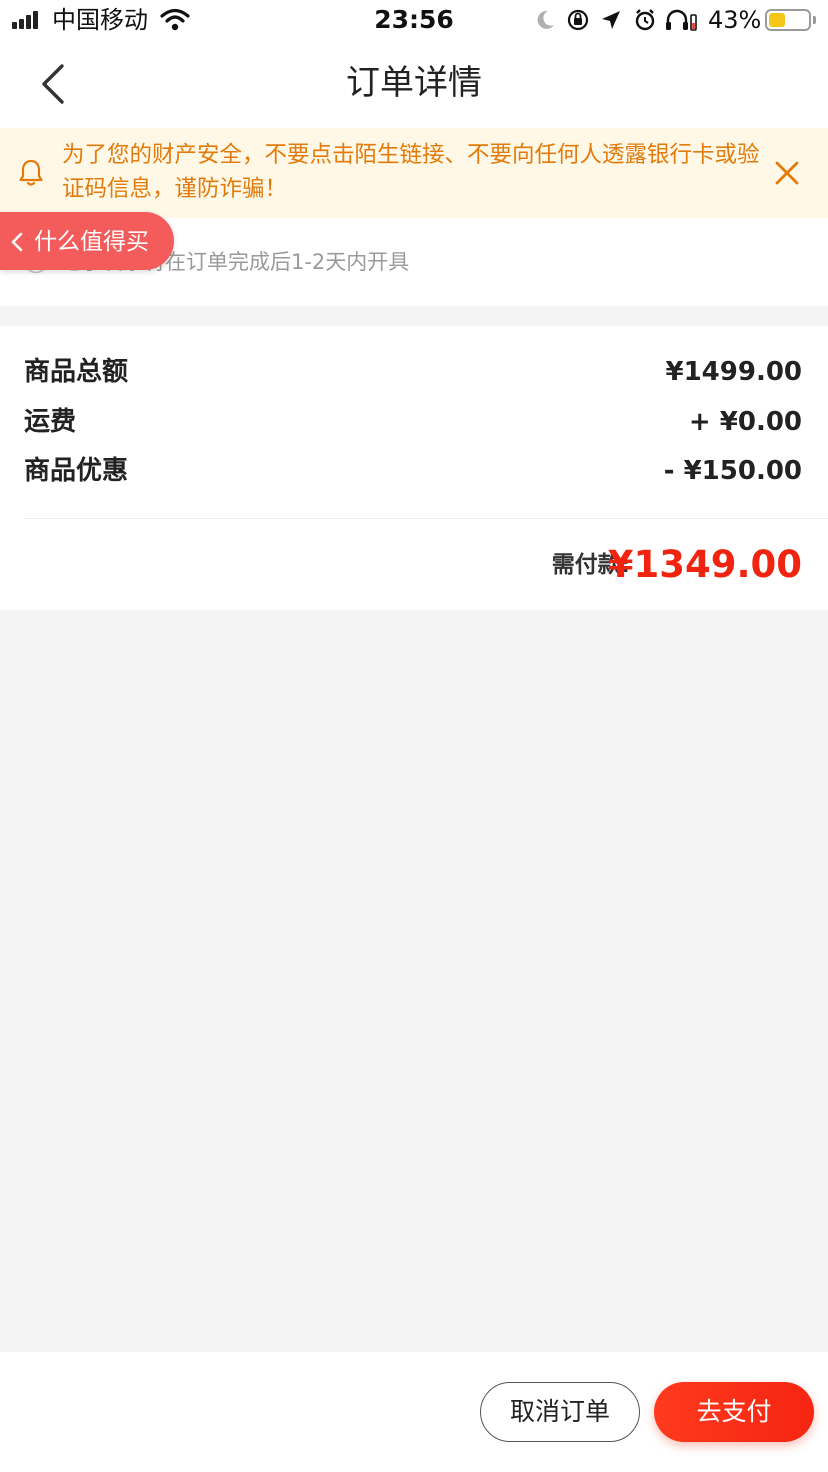  I want to click on close-icon, so click(787, 173).